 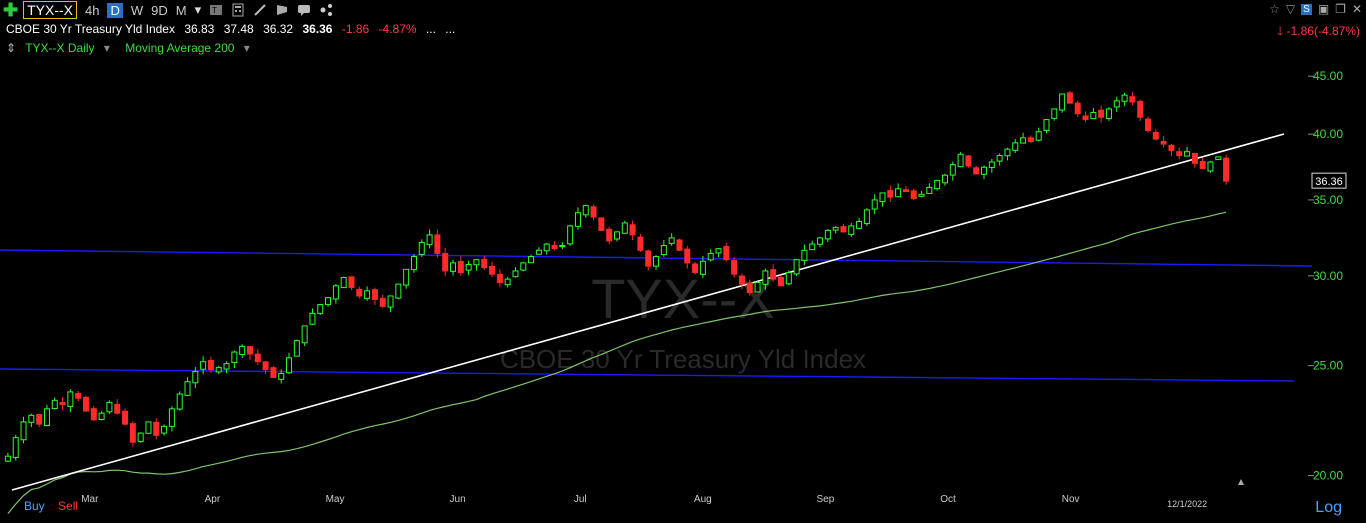 I want to click on log-scale-toggle: Log, so click(x=1328, y=508).